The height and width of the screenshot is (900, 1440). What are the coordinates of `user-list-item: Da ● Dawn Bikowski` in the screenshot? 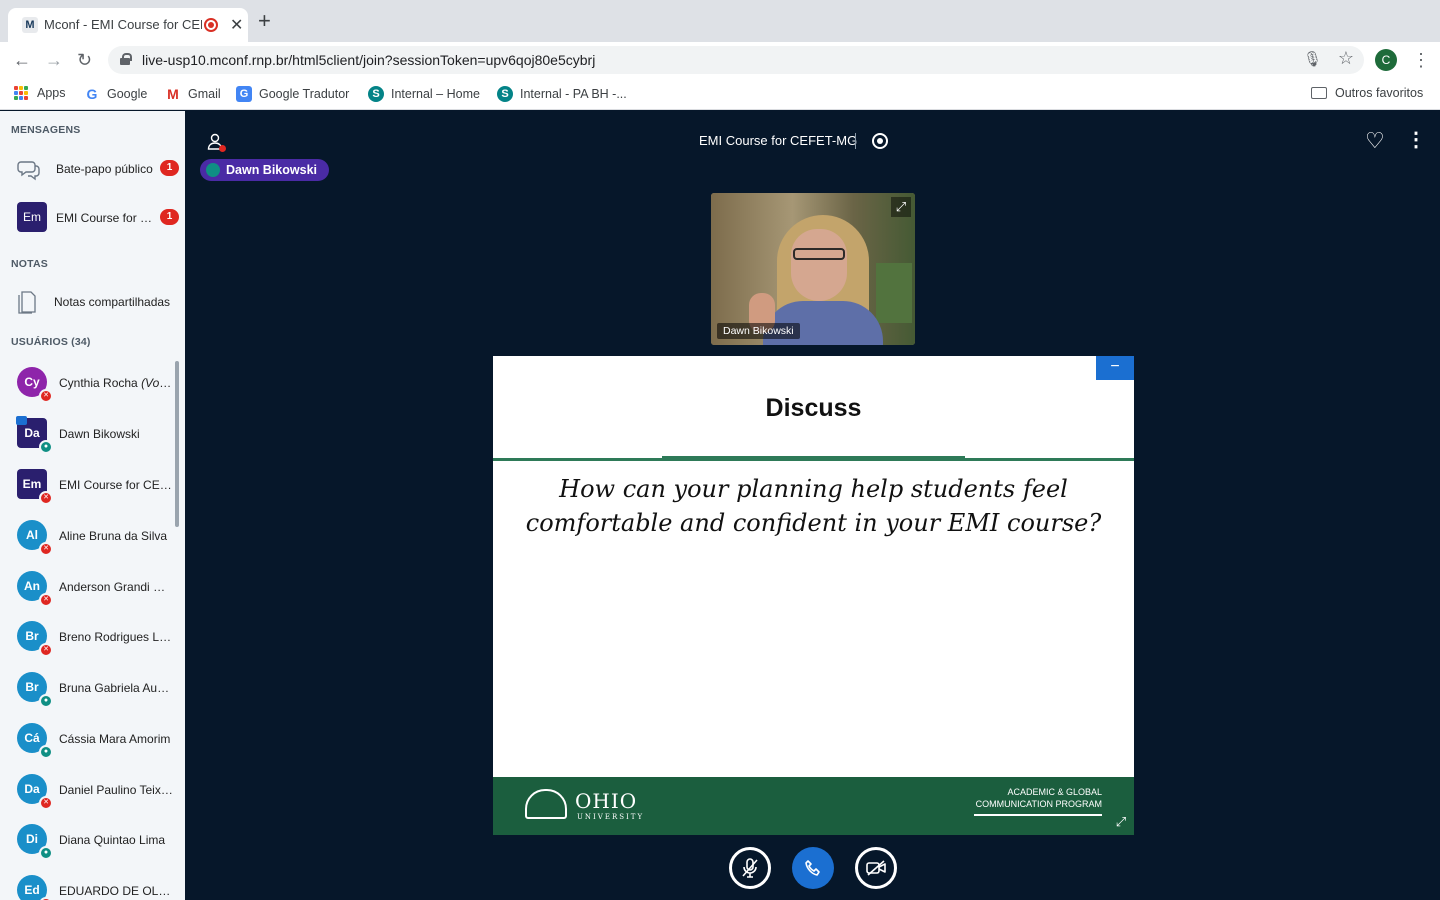 It's located at (89, 437).